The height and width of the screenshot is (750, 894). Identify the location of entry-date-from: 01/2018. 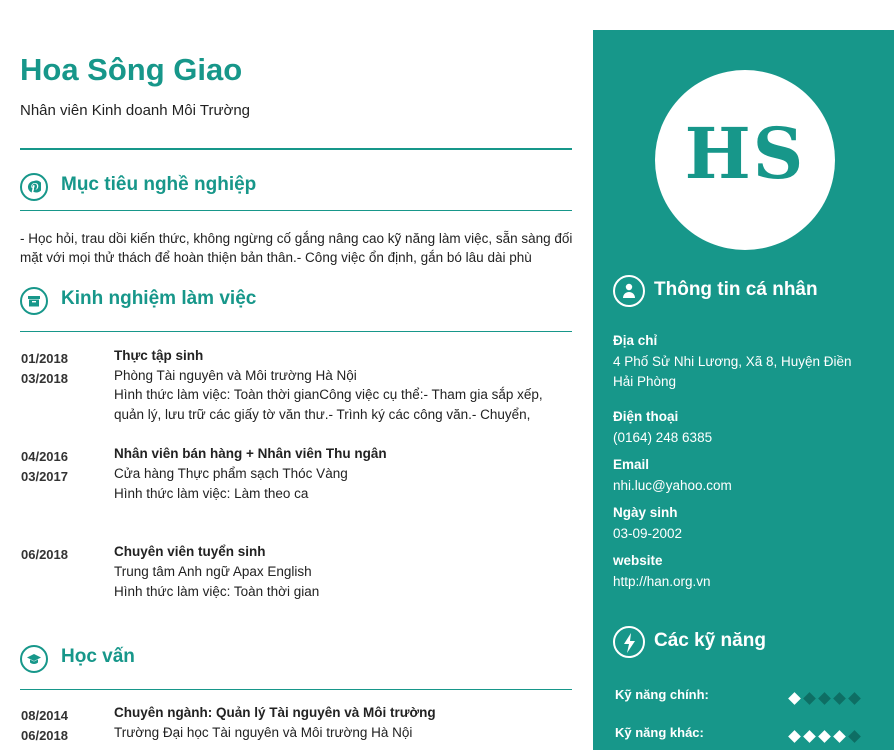
(44, 358).